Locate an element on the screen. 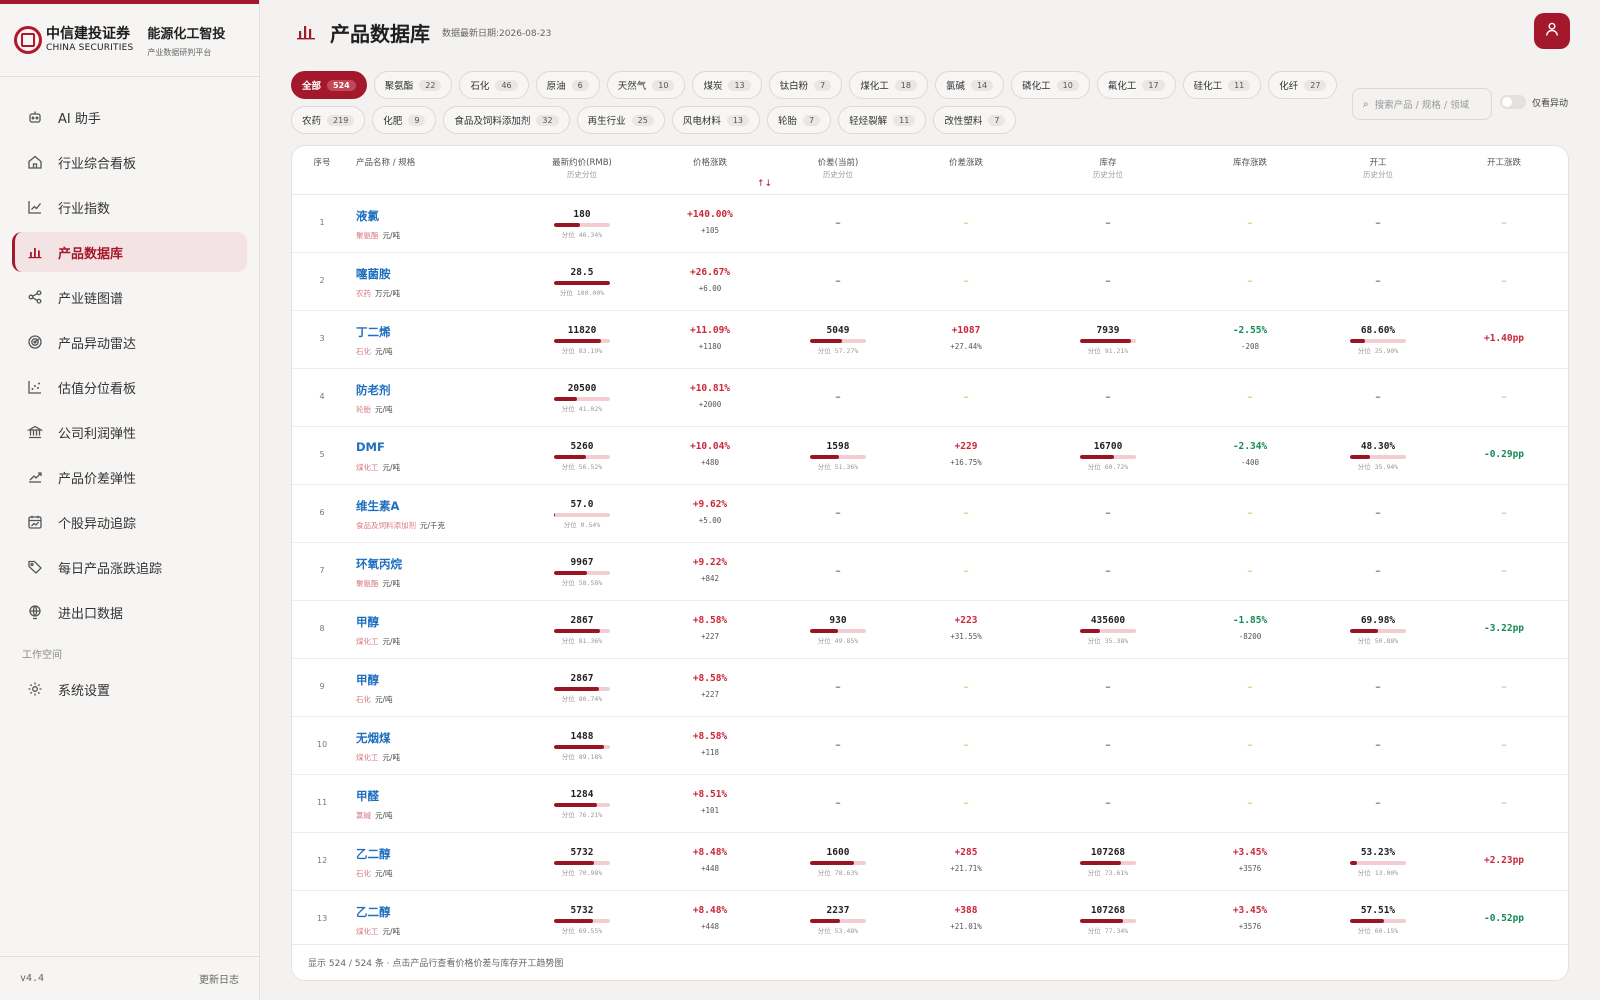  filter-chip: 煤炭 13 is located at coordinates (727, 85).